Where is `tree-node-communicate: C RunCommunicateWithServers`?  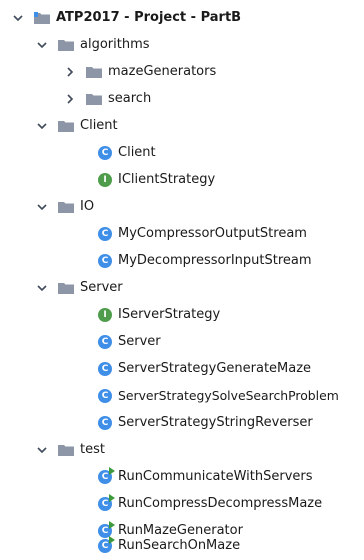
tree-node-communicate: C RunCommunicateWithServers is located at coordinates (205, 477).